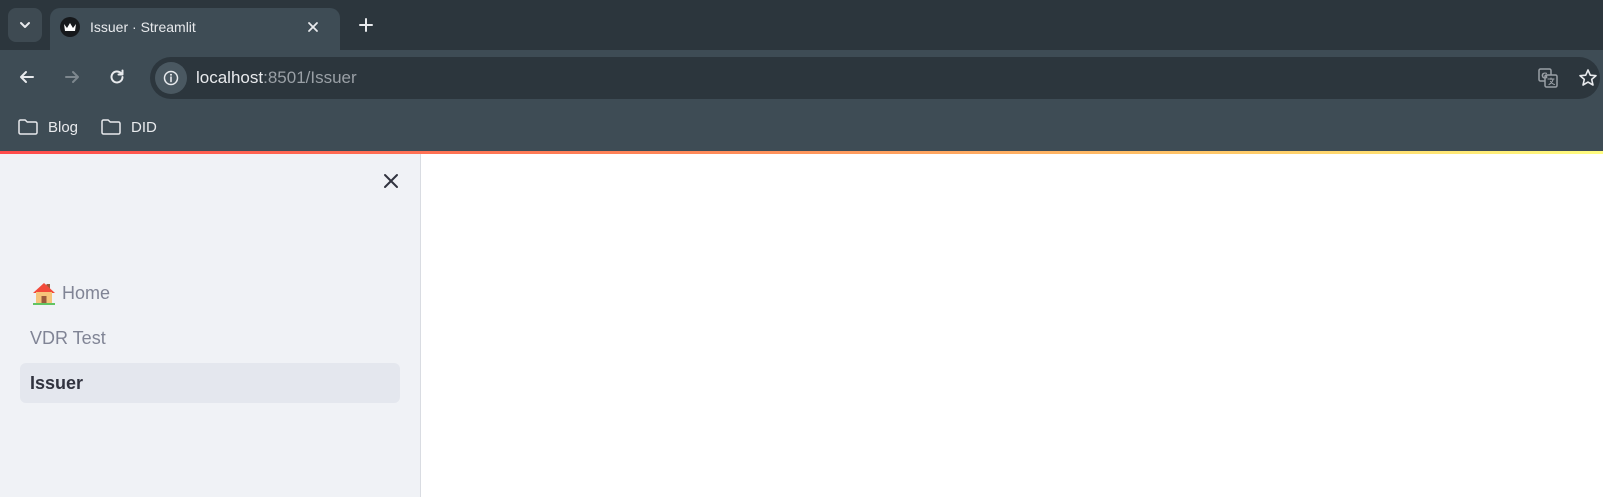  I want to click on svg-text: G, so click(1544, 76).